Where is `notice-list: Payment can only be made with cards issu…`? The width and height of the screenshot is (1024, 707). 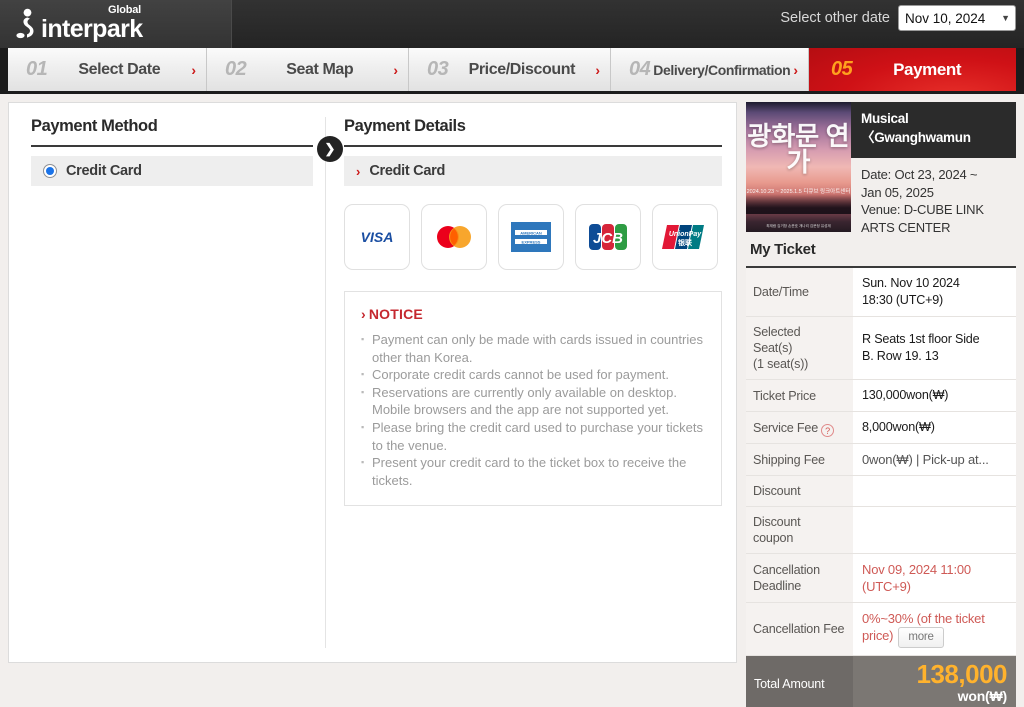 notice-list: Payment can only be made with cards issu… is located at coordinates (533, 410).